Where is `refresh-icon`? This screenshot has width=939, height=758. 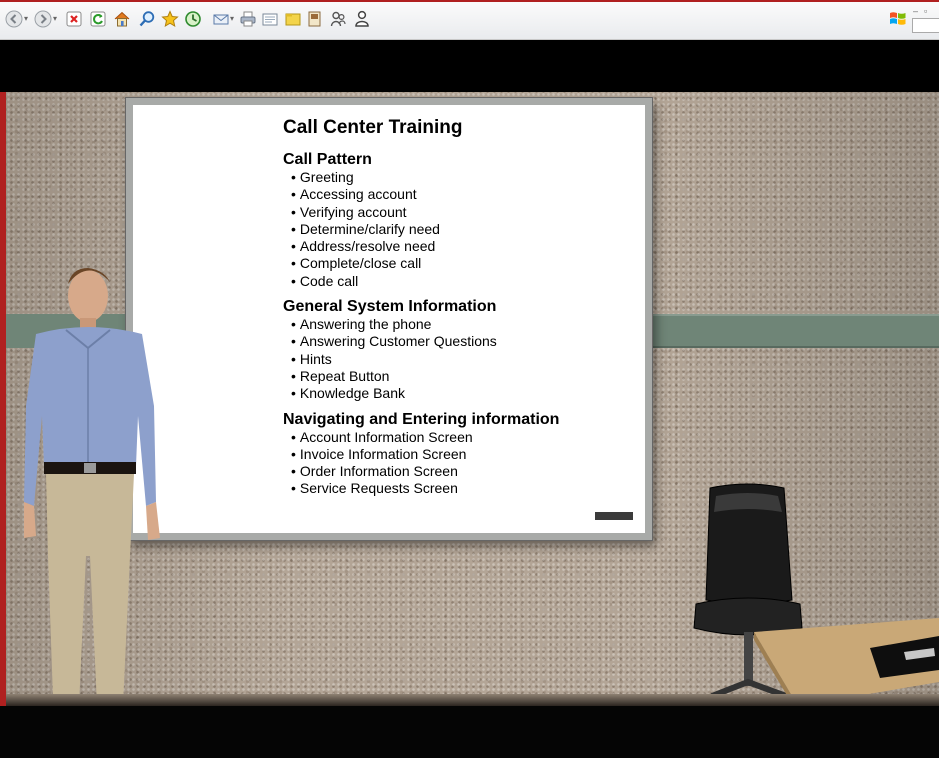
refresh-icon is located at coordinates (98, 19).